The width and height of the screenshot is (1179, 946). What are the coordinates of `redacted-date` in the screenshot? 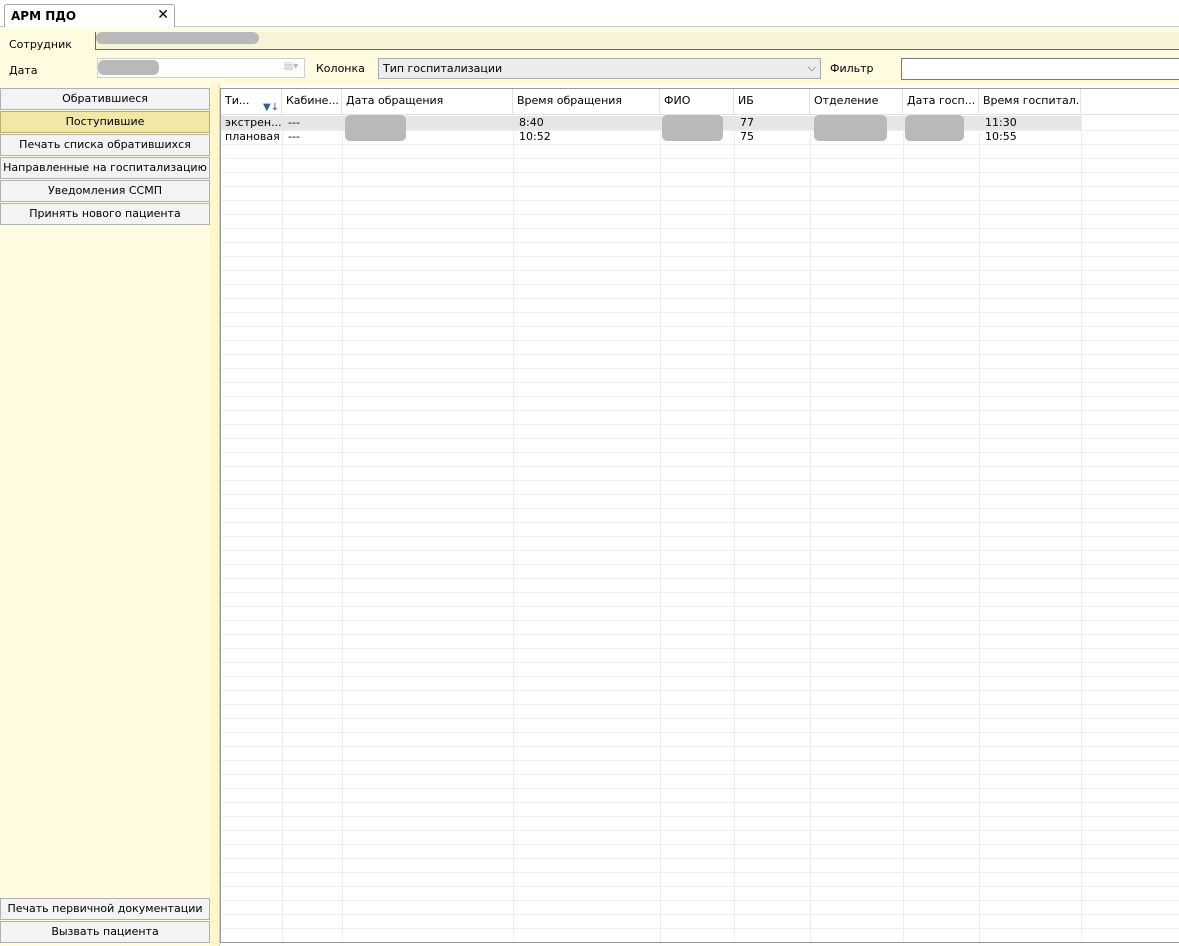 It's located at (128, 67).